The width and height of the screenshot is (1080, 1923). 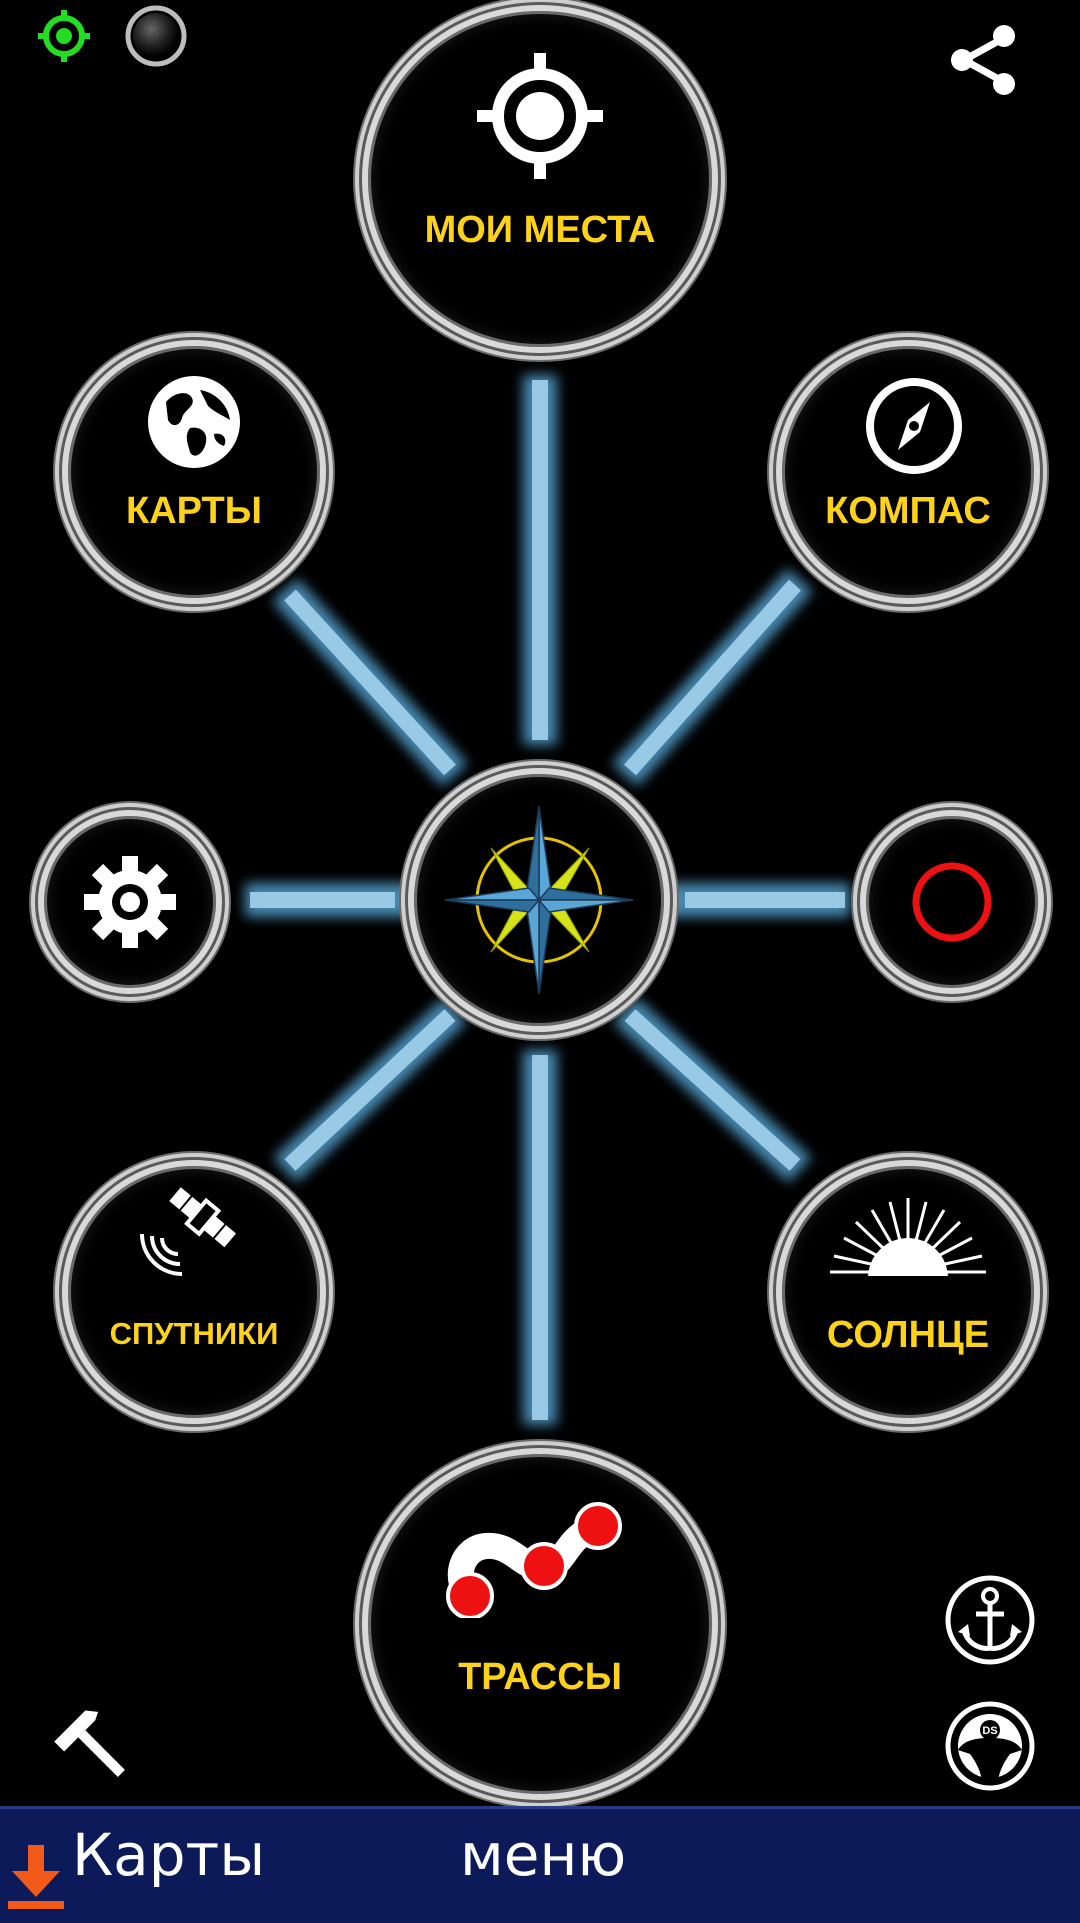 I want to click on sun-label: СОЛНЦЕ, so click(x=908, y=1335).